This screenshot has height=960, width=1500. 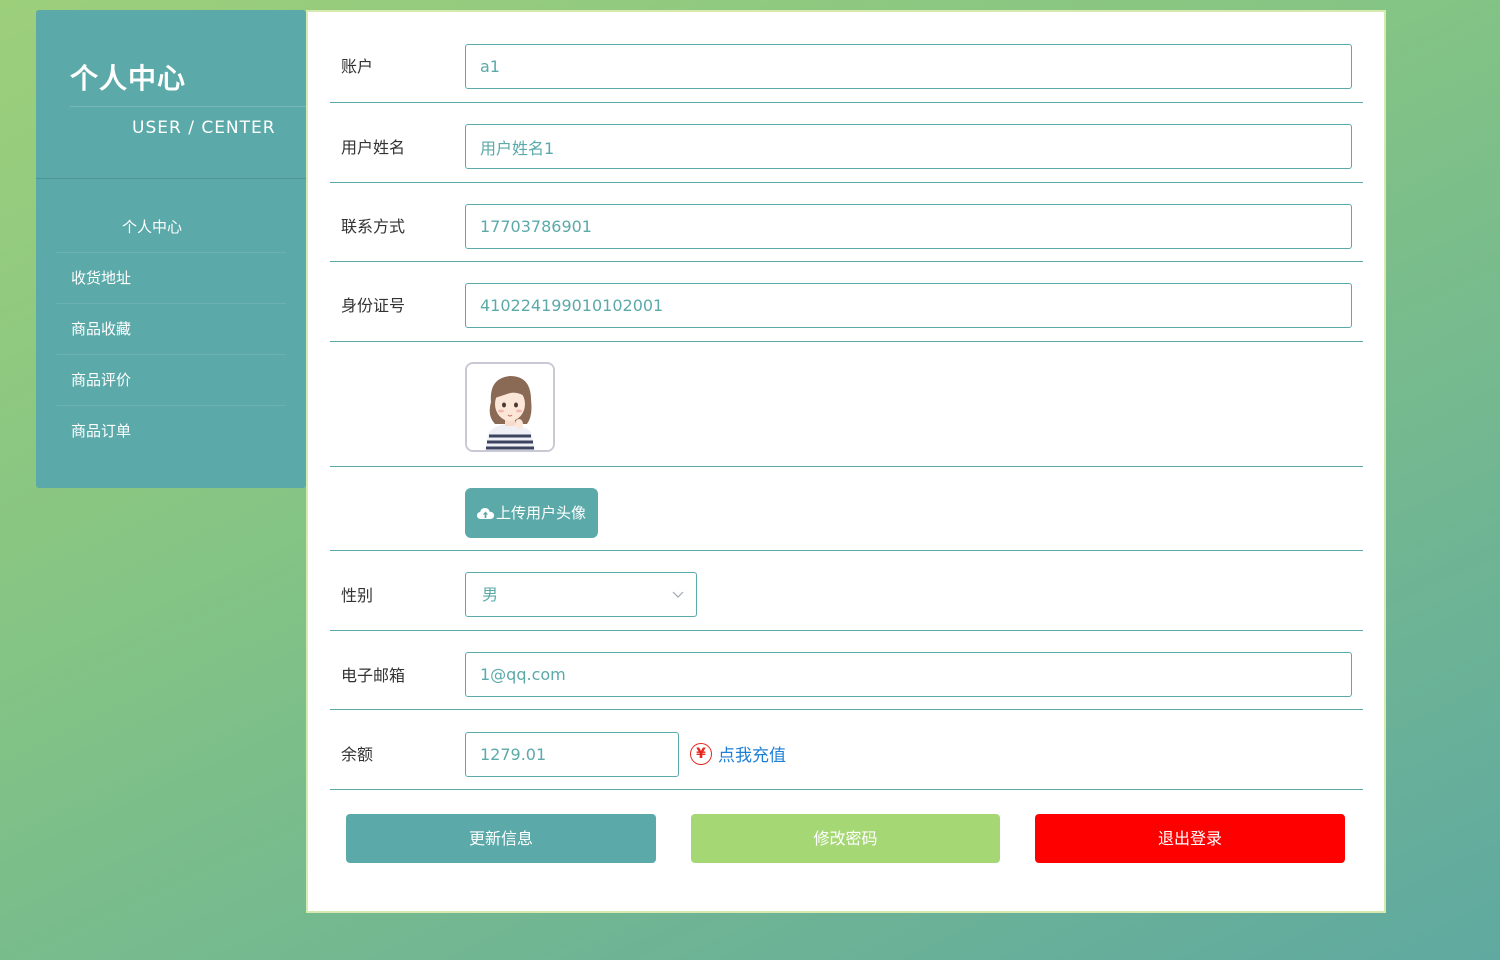 What do you see at coordinates (373, 147) in the screenshot?
I see `username-label: 用户姓名` at bounding box center [373, 147].